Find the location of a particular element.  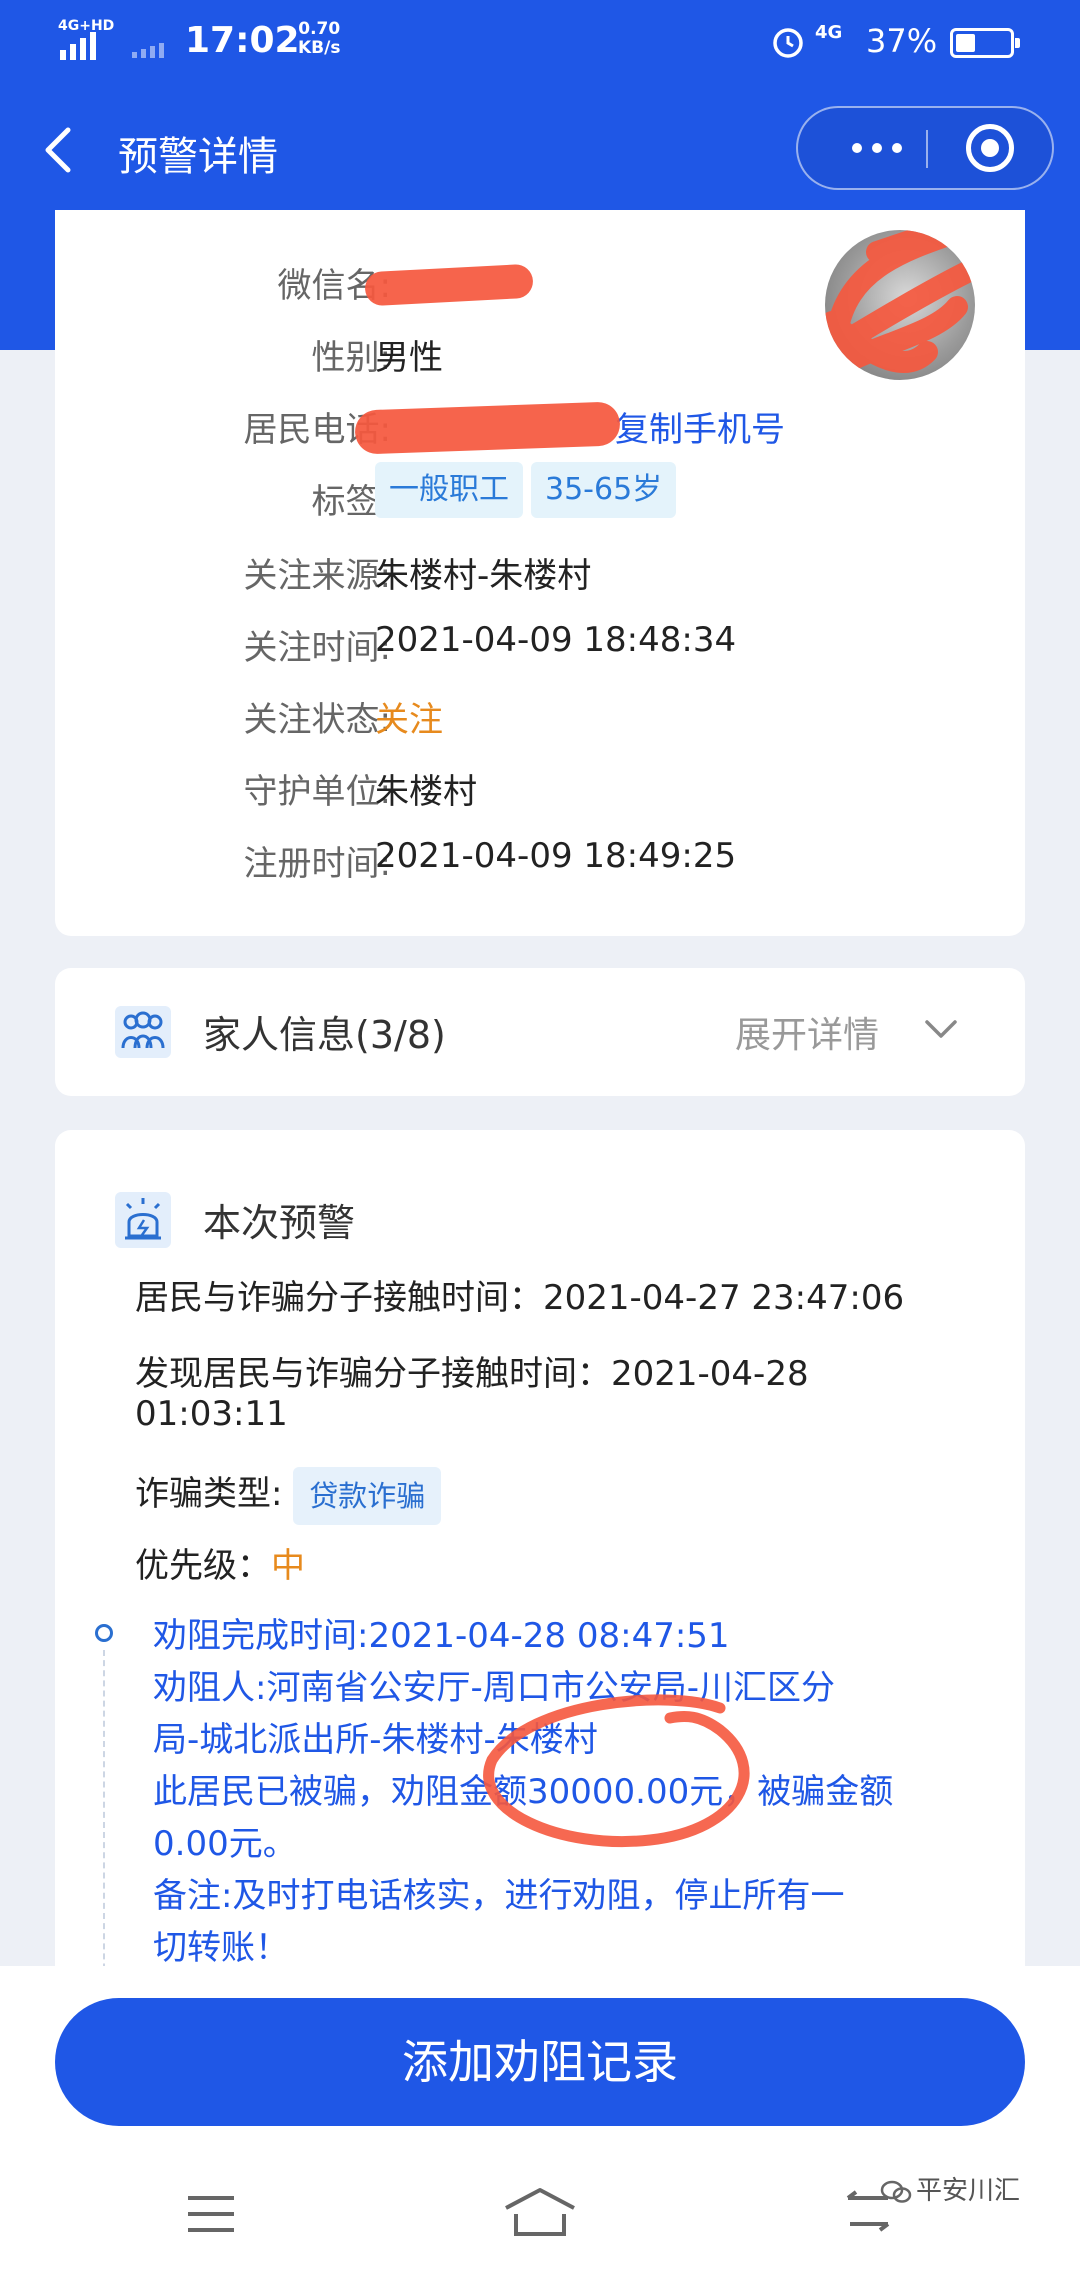

back-icon is located at coordinates (60, 150).